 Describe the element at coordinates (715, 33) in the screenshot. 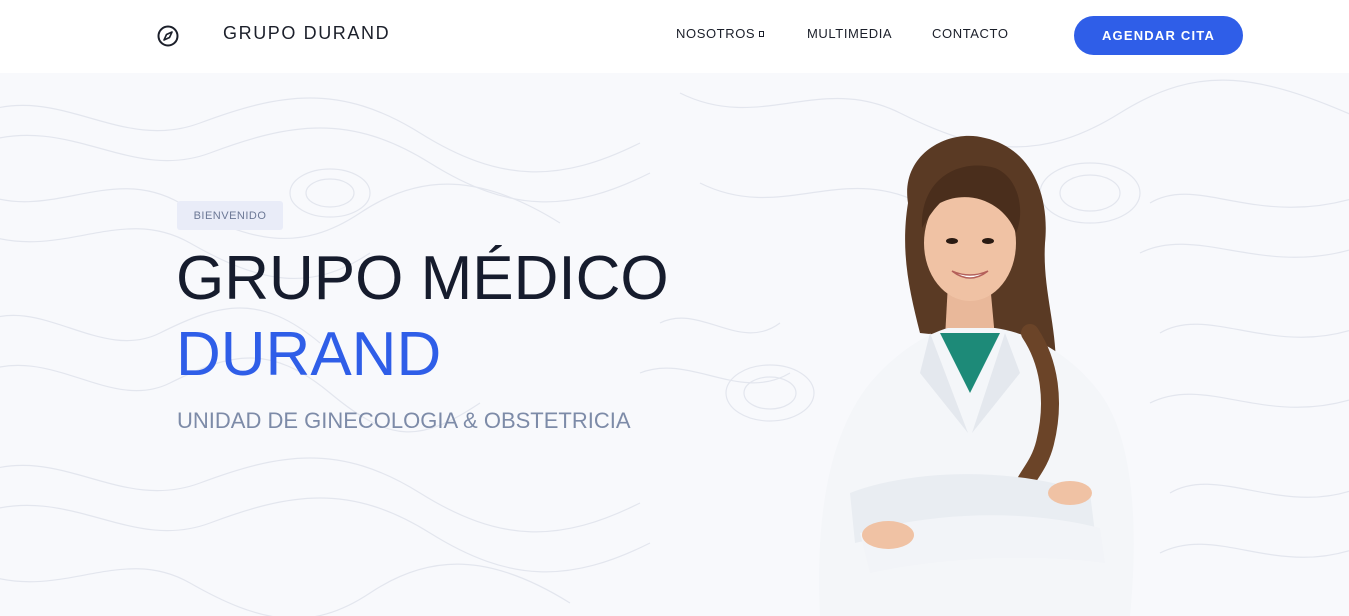

I see `nav-nosotros: NOSOTROS` at that location.